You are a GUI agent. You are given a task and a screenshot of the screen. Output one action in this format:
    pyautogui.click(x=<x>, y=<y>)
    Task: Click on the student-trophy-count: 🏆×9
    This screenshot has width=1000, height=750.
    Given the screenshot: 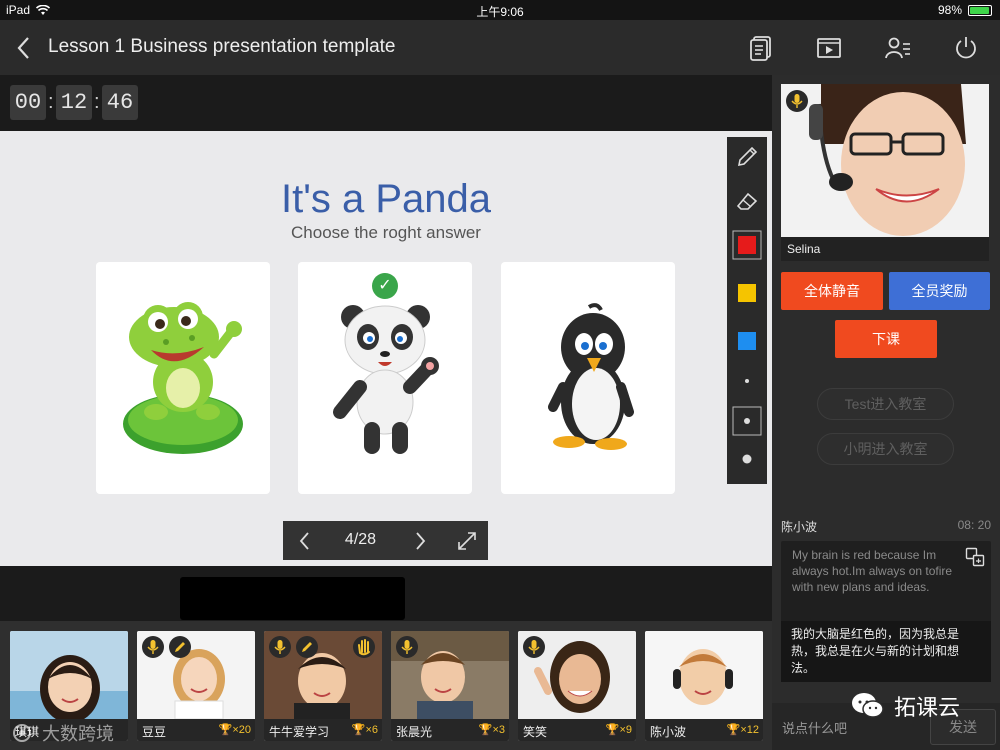 What is the action you would take?
    pyautogui.click(x=618, y=730)
    